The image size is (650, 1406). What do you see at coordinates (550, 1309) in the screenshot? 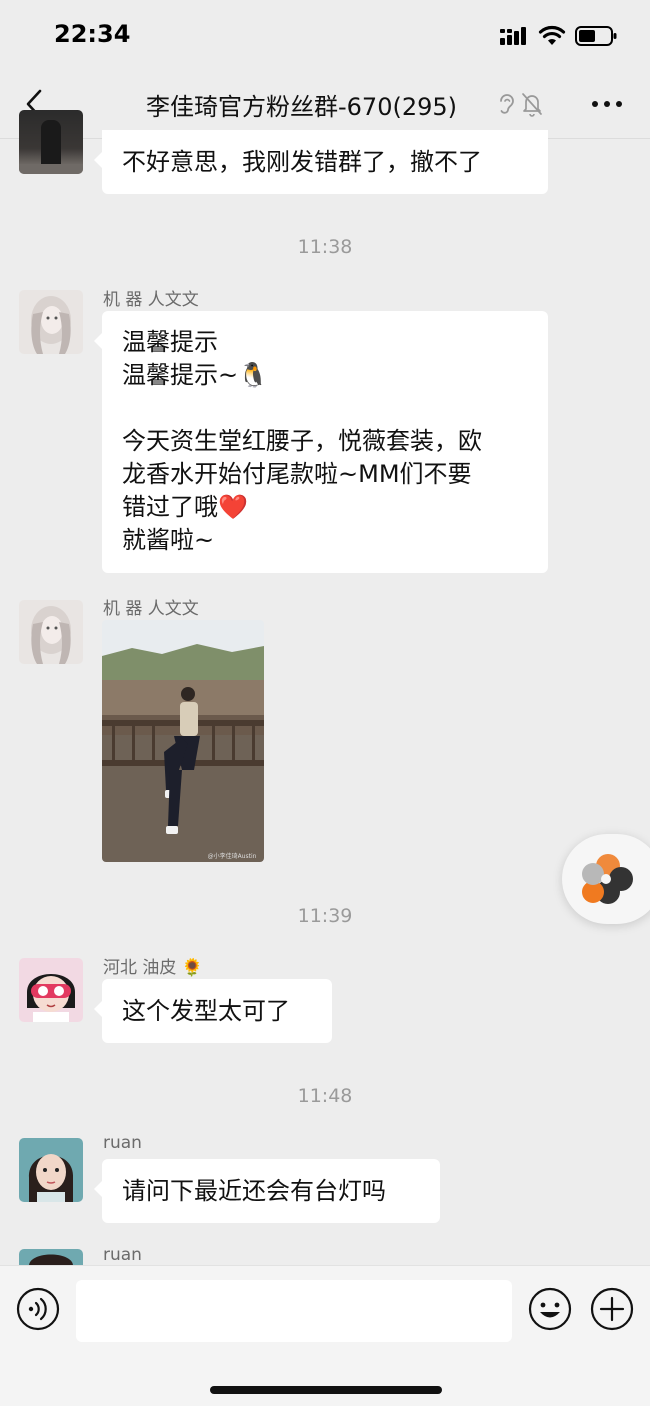
I see `smiley-icon` at bounding box center [550, 1309].